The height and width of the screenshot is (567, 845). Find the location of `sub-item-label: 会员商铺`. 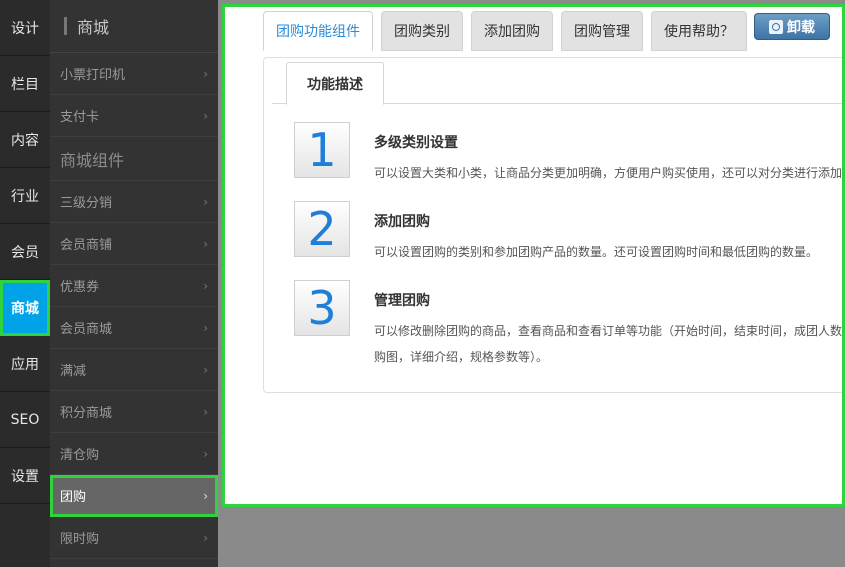

sub-item-label: 会员商铺 is located at coordinates (86, 245).